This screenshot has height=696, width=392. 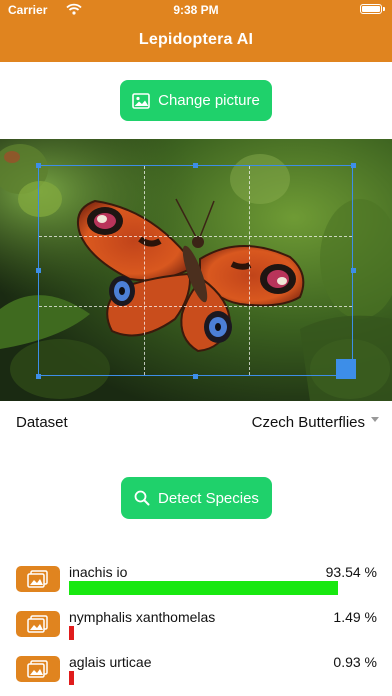 What do you see at coordinates (355, 662) in the screenshot?
I see `species-probability: 0.93 %` at bounding box center [355, 662].